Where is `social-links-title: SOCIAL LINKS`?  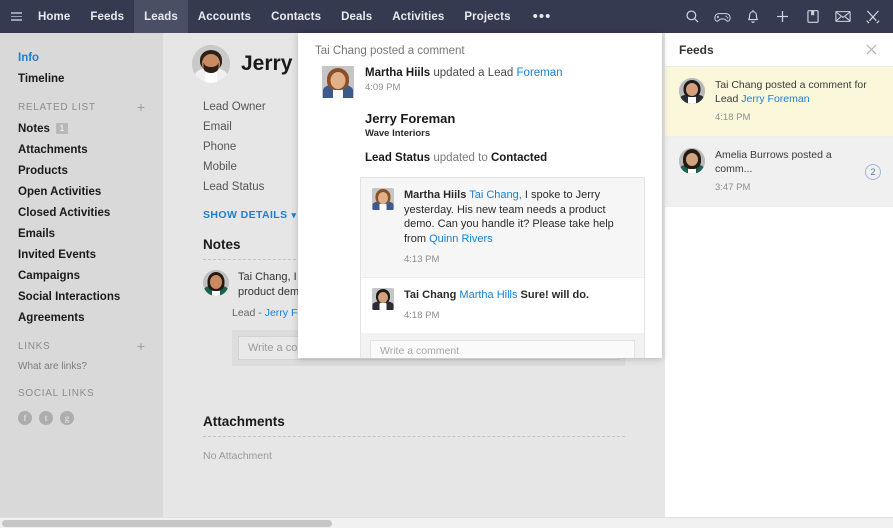 social-links-title: SOCIAL LINKS is located at coordinates (56, 393).